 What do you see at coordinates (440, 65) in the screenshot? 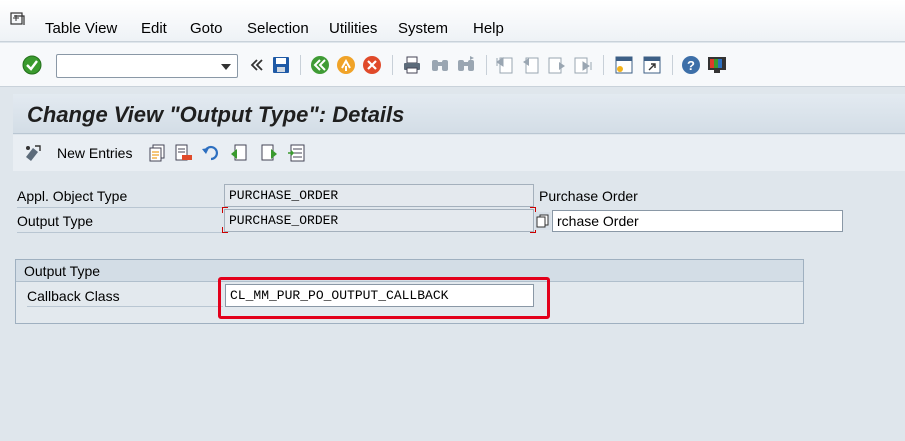
I see `find-icon` at bounding box center [440, 65].